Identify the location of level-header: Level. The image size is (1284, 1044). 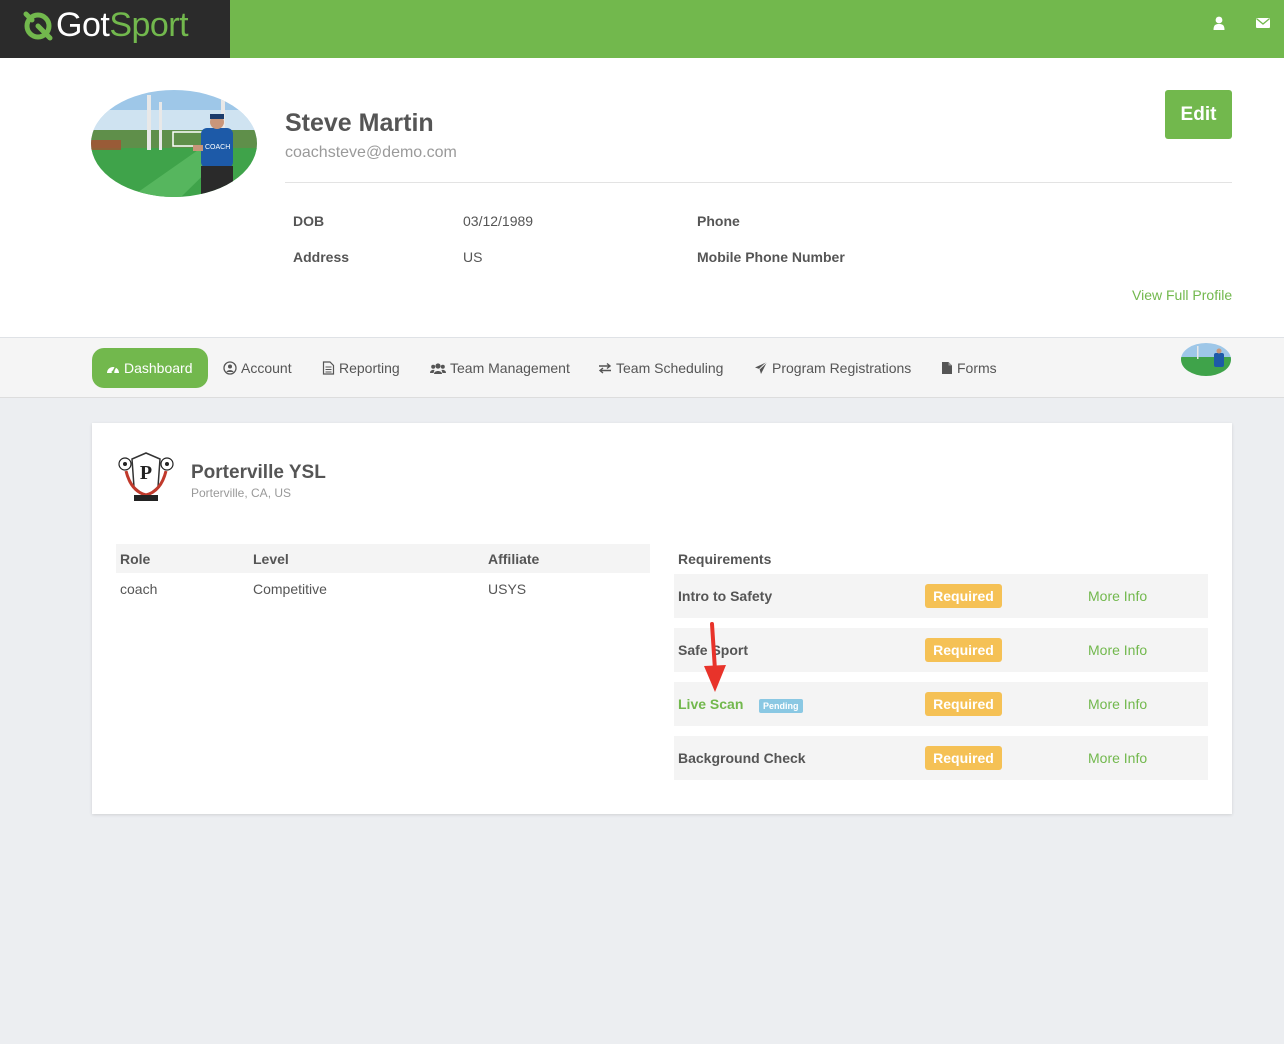
(271, 559).